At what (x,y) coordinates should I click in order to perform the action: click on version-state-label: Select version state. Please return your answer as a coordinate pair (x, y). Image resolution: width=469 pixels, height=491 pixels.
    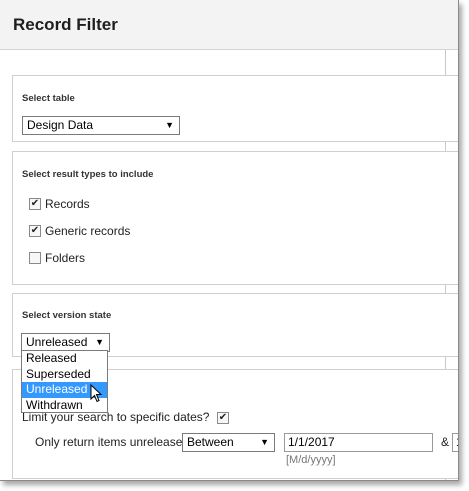
    Looking at the image, I should click on (67, 315).